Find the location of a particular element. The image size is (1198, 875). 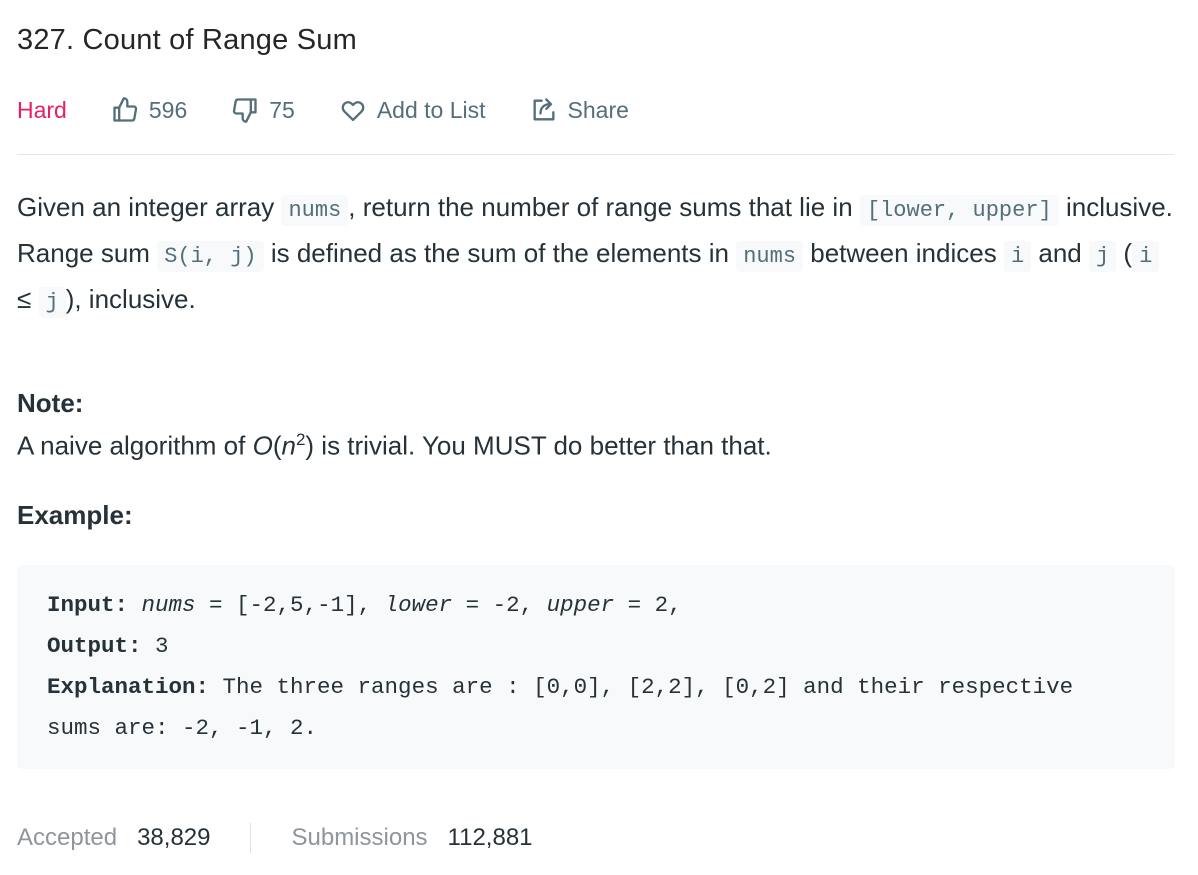

dislike-button: 75 is located at coordinates (263, 110).